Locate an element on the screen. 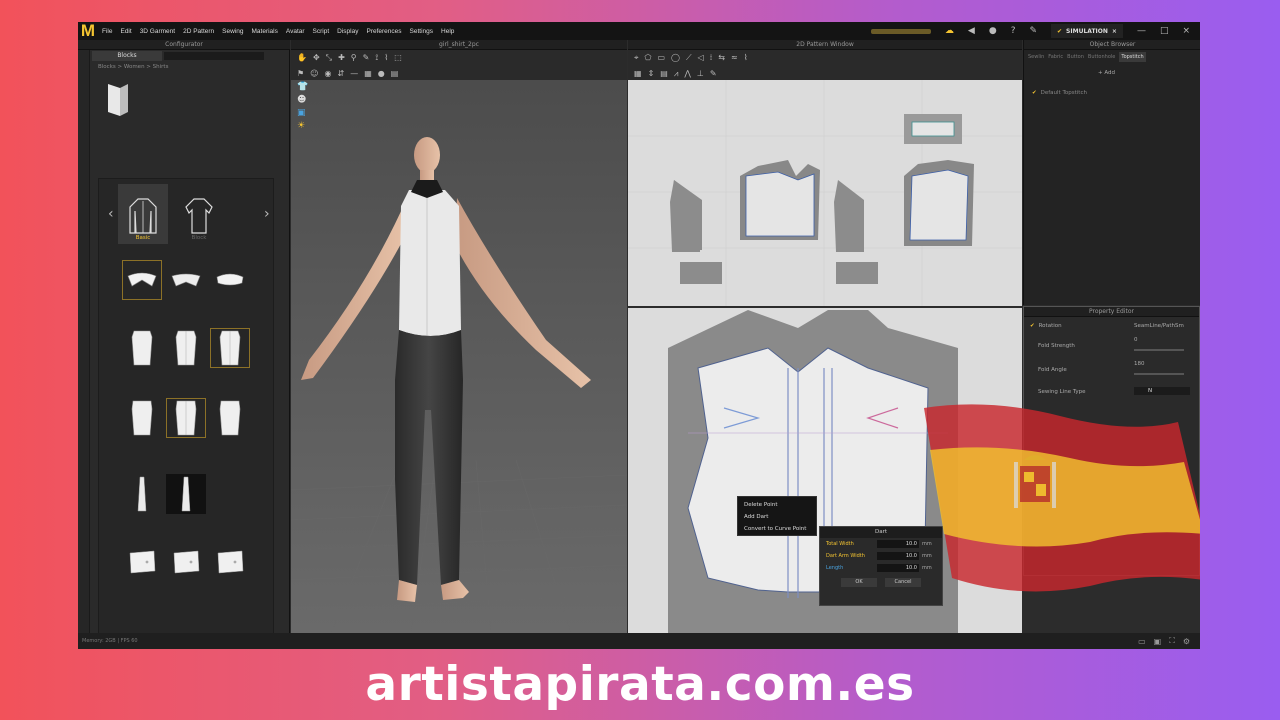  pin-tool-icon: ✚ is located at coordinates (341, 58).